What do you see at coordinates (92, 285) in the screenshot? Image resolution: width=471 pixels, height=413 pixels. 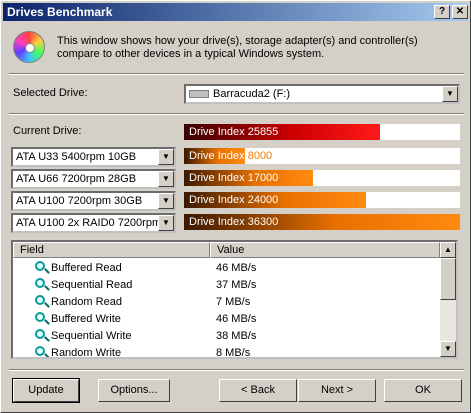 I see `field-cell: Sequential Read` at bounding box center [92, 285].